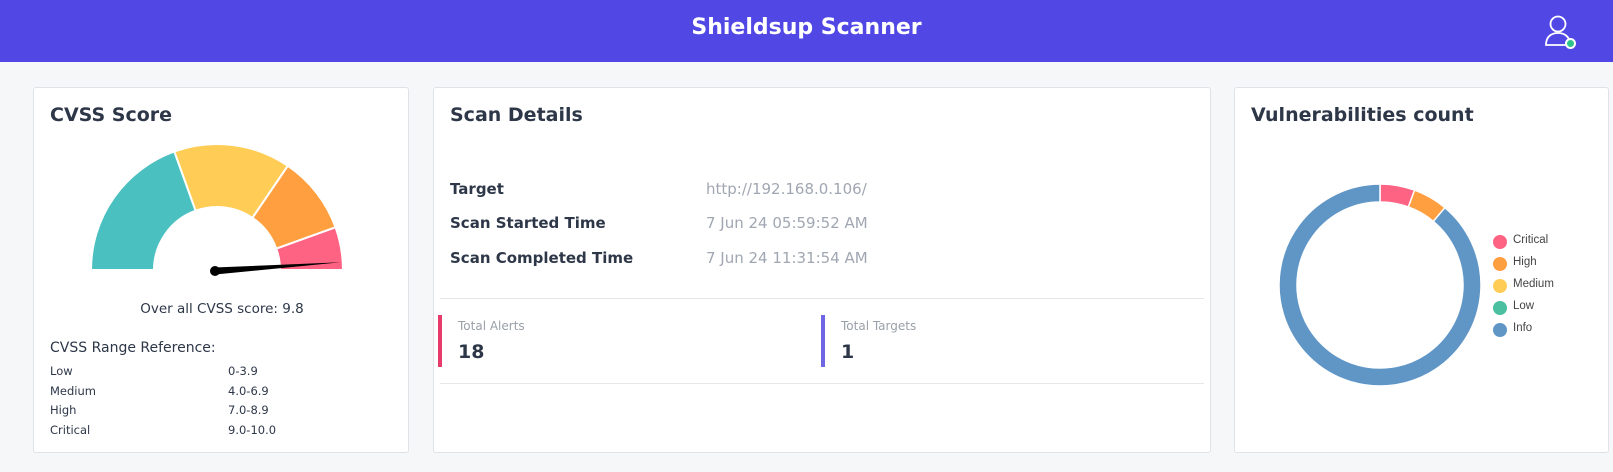 The height and width of the screenshot is (472, 1613). Describe the element at coordinates (190, 433) in the screenshot. I see `range-row-critical: Critical 9.0-10.0` at that location.